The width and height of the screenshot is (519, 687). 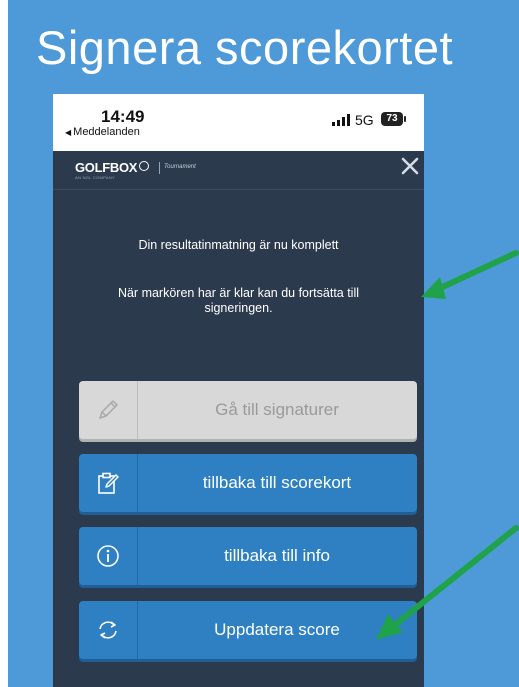 I want to click on arrow-to-message, so click(x=470, y=274).